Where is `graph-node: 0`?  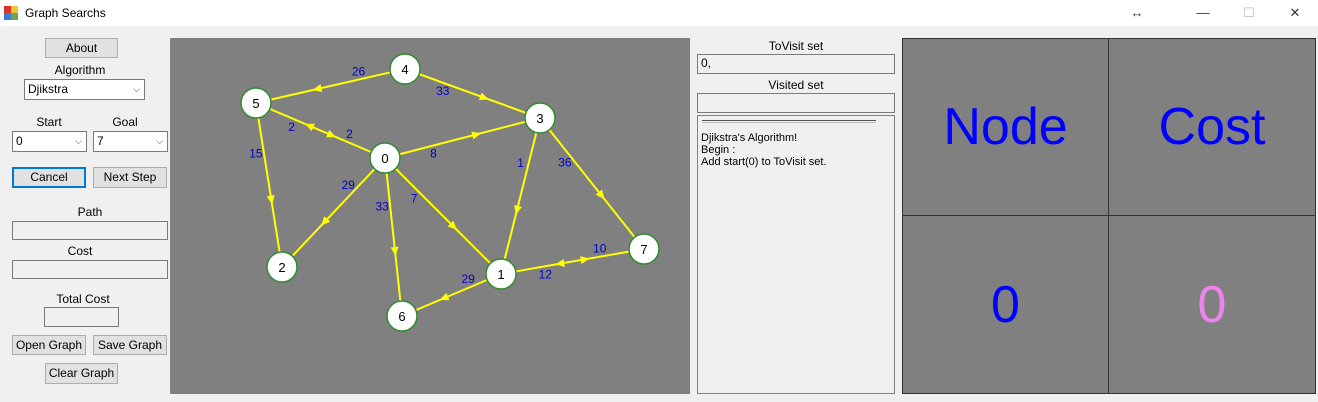 graph-node: 0 is located at coordinates (385, 158).